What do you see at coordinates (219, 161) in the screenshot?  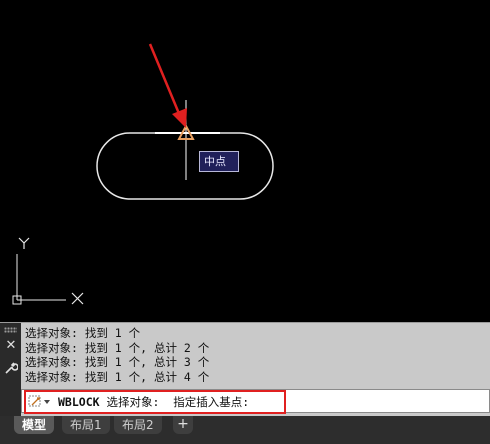 I see `snap-tooltip: 中点` at bounding box center [219, 161].